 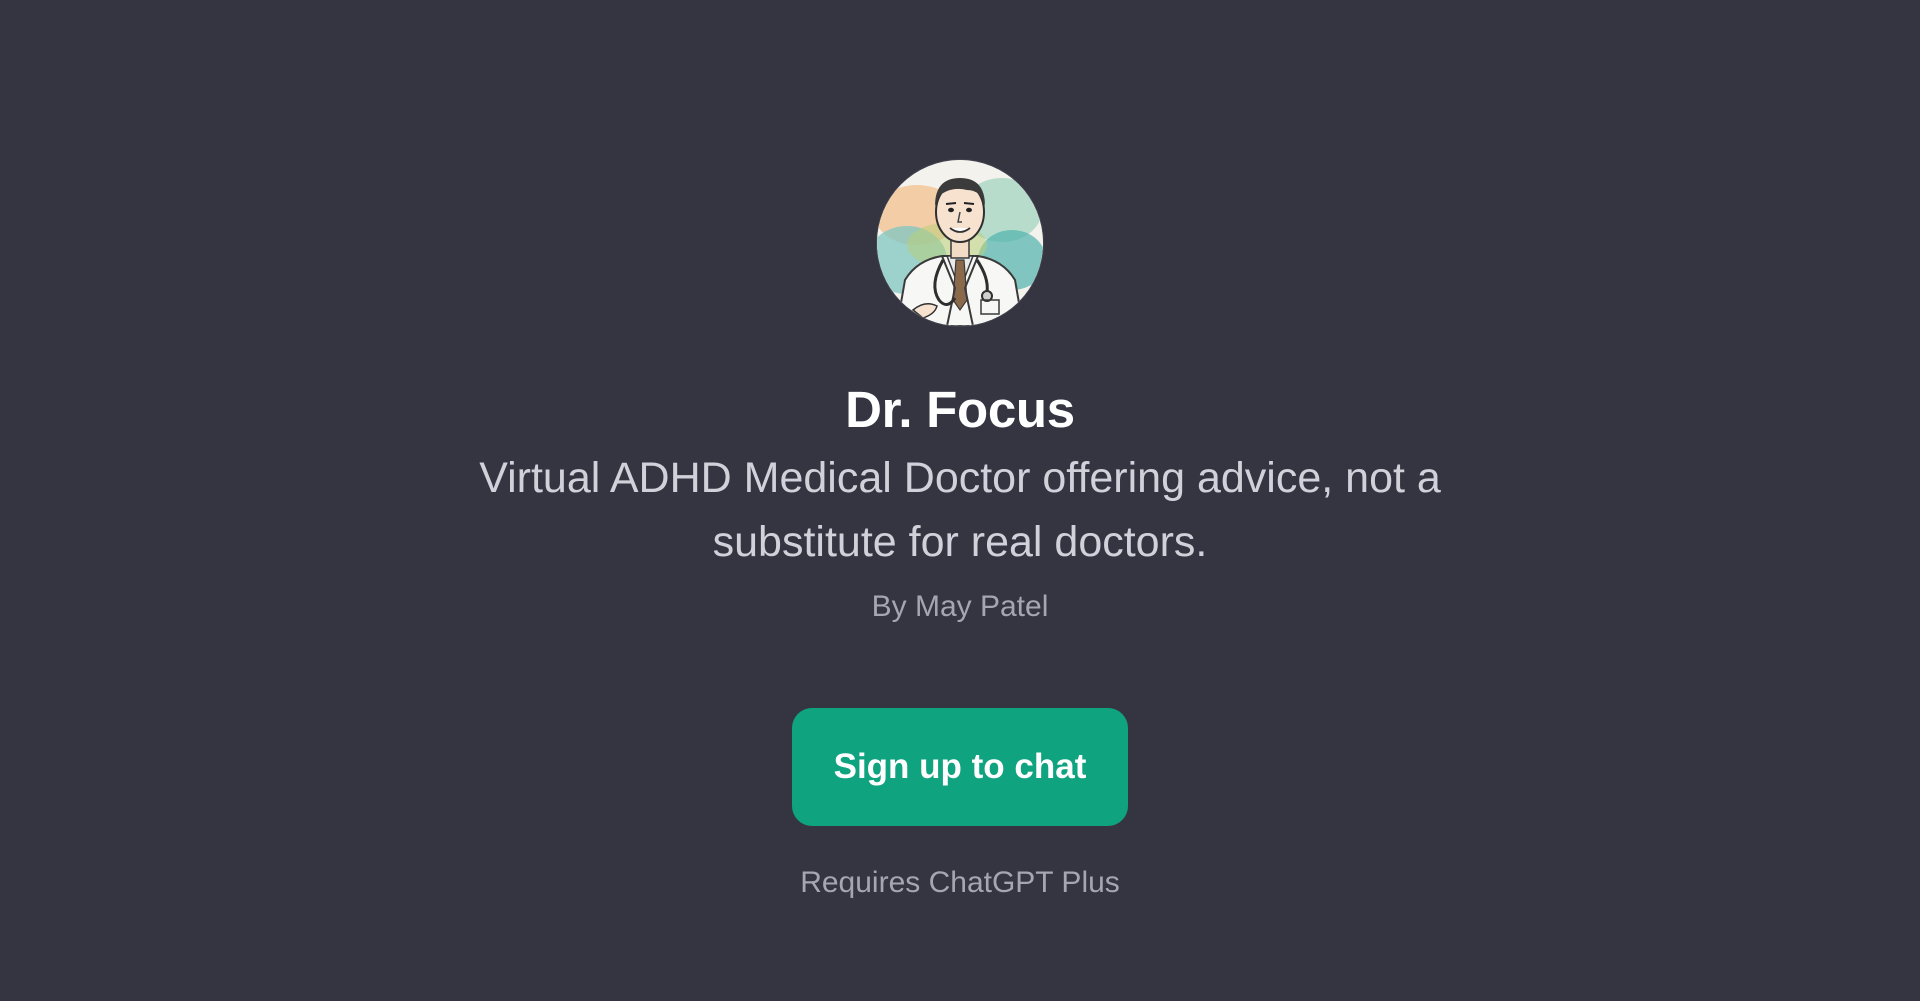 I want to click on gpt-name: Dr. Focus, so click(x=960, y=409).